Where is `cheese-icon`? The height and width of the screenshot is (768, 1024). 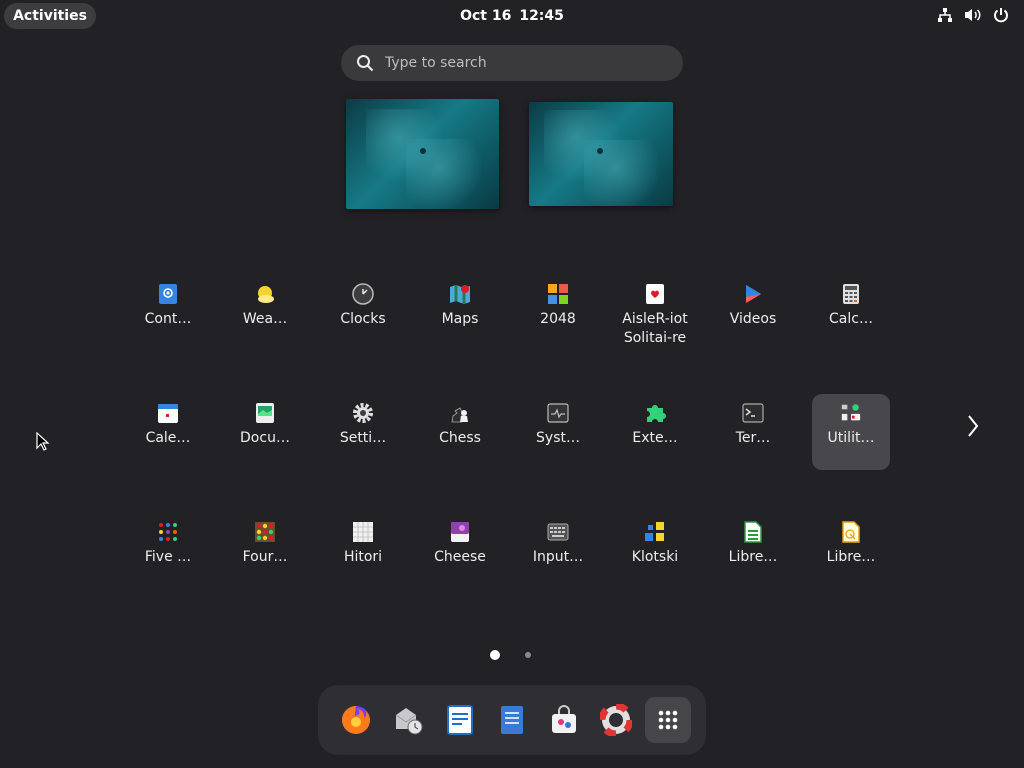
cheese-icon is located at coordinates (460, 532).